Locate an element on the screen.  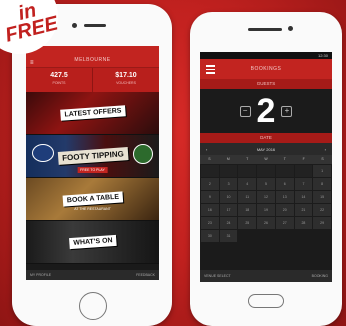
calendar-day: 27 is located at coordinates (284, 223).